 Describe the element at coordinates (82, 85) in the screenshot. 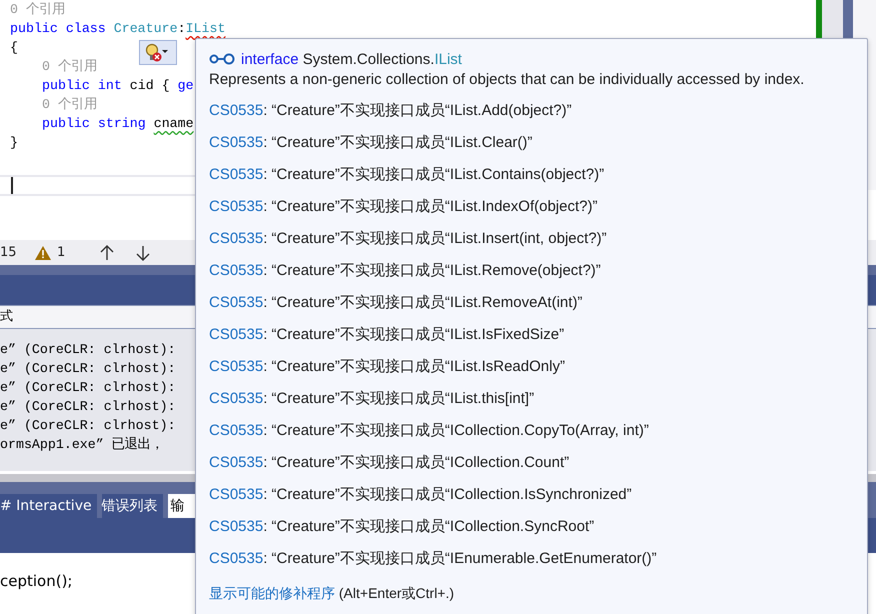

I see `code-keyword: public int` at that location.